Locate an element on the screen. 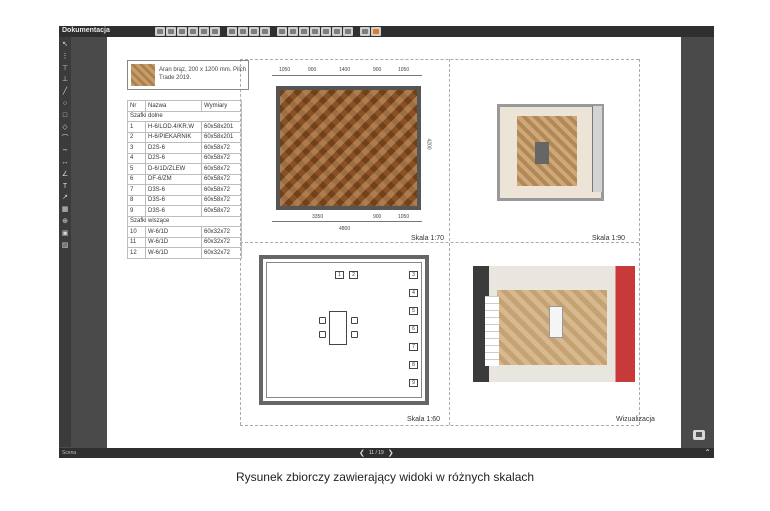  column-header-name: Nazwa is located at coordinates (173, 106).